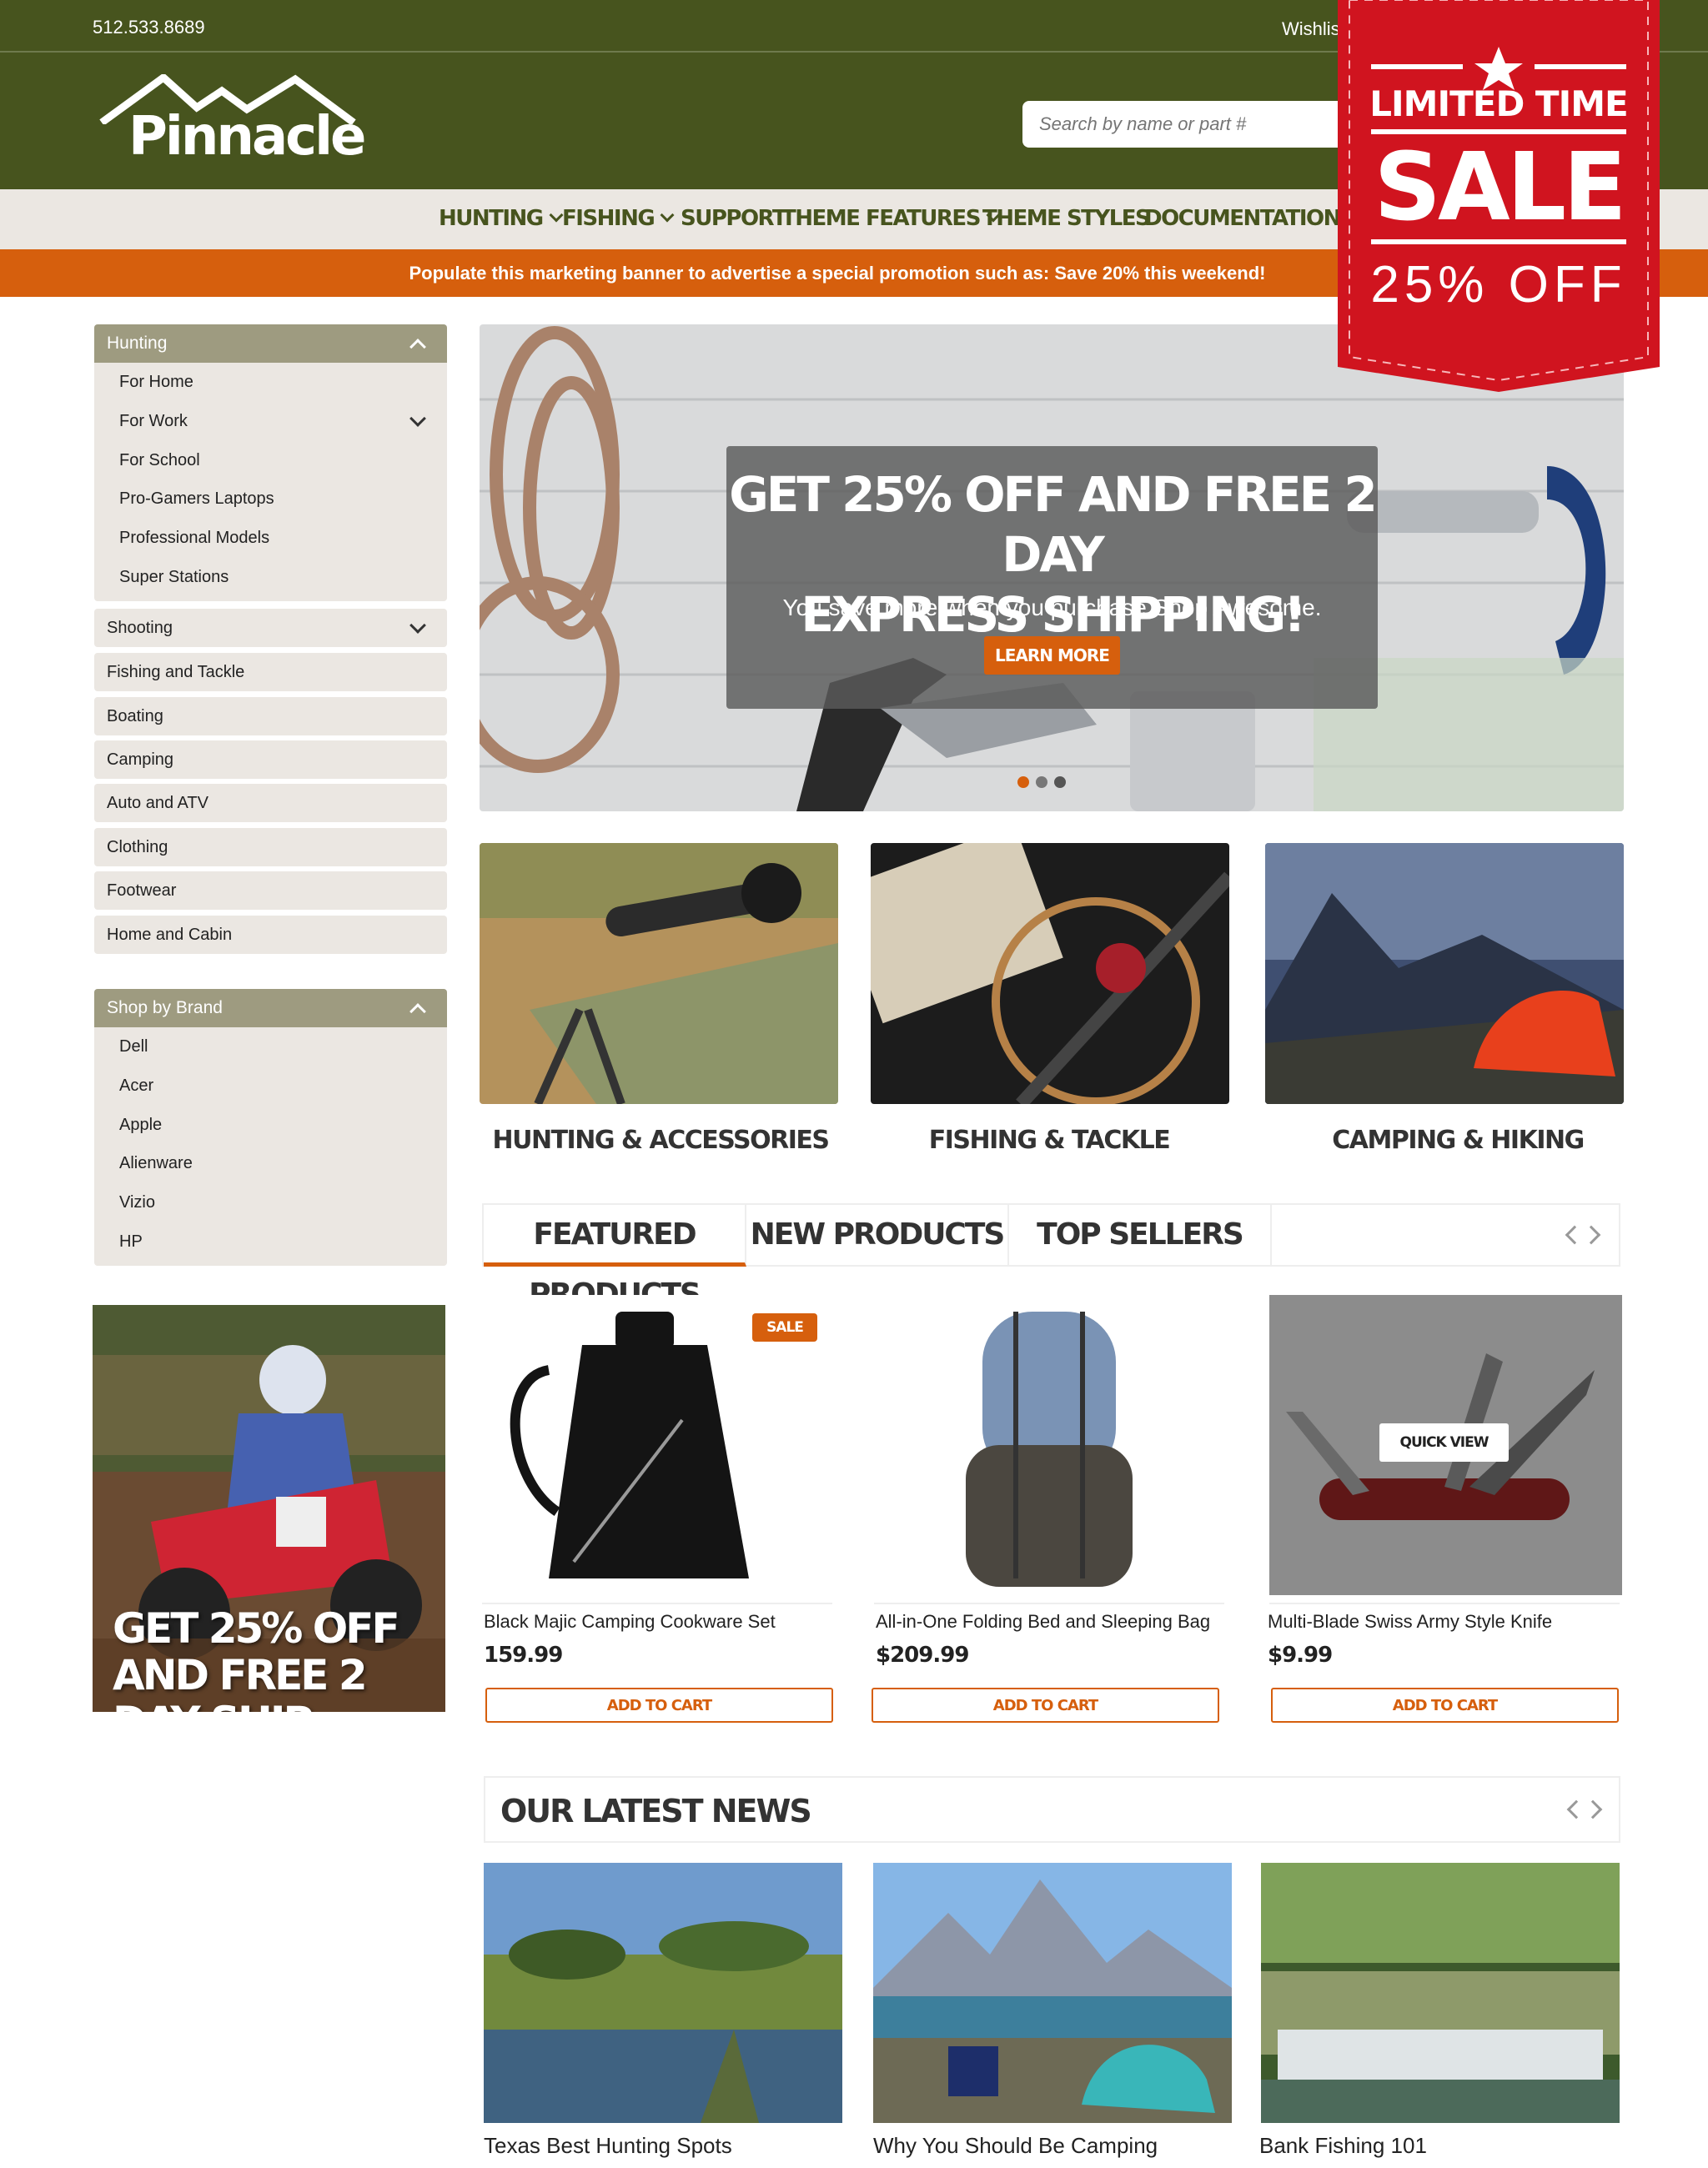 The height and width of the screenshot is (2168, 1708). Describe the element at coordinates (159, 460) in the screenshot. I see `sidebar-item-for-school: For School` at that location.